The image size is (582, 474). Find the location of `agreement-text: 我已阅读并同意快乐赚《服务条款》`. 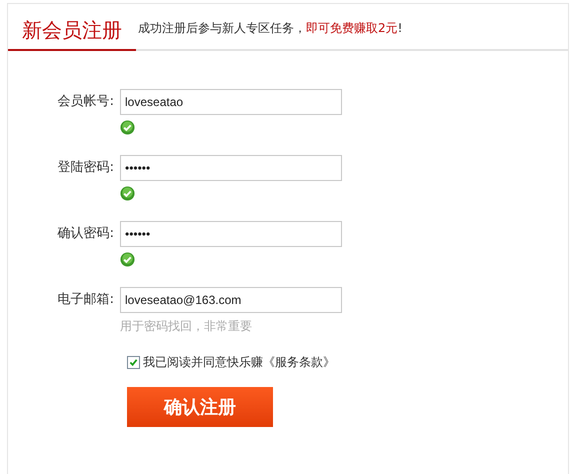

agreement-text: 我已阅读并同意快乐赚《服务条款》 is located at coordinates (239, 362).